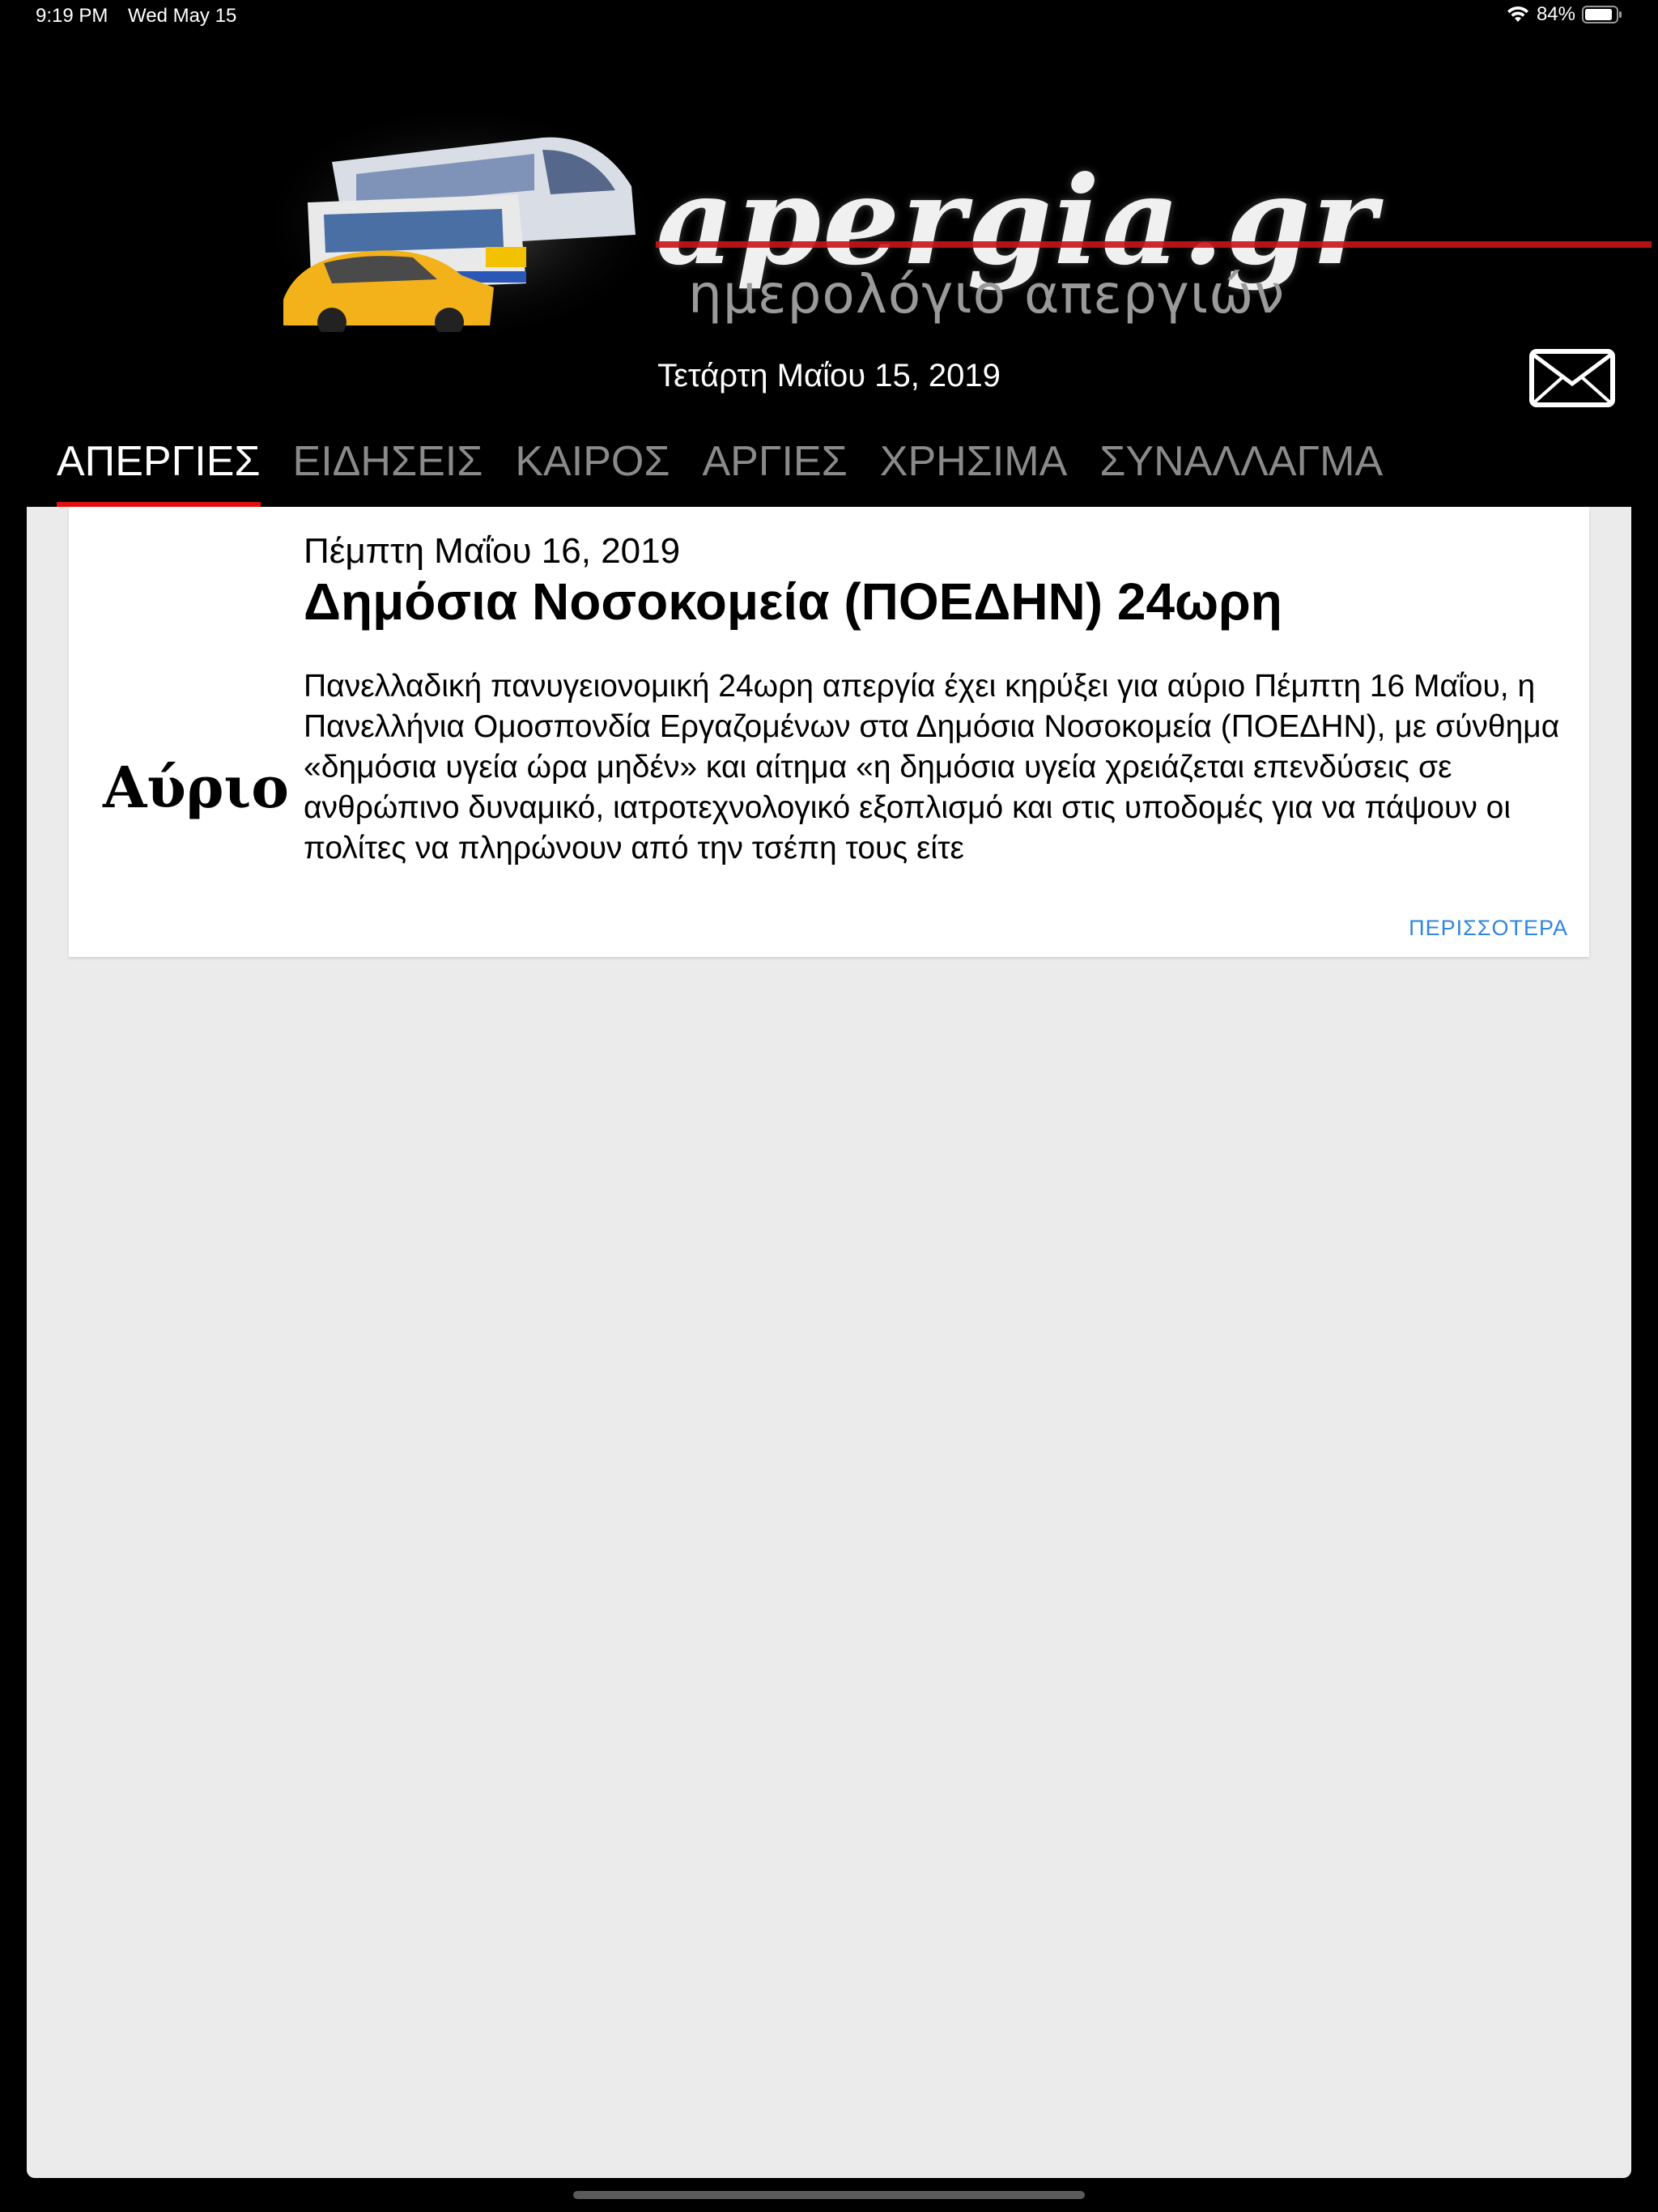 The width and height of the screenshot is (1658, 2212). I want to click on mail-button, so click(1572, 378).